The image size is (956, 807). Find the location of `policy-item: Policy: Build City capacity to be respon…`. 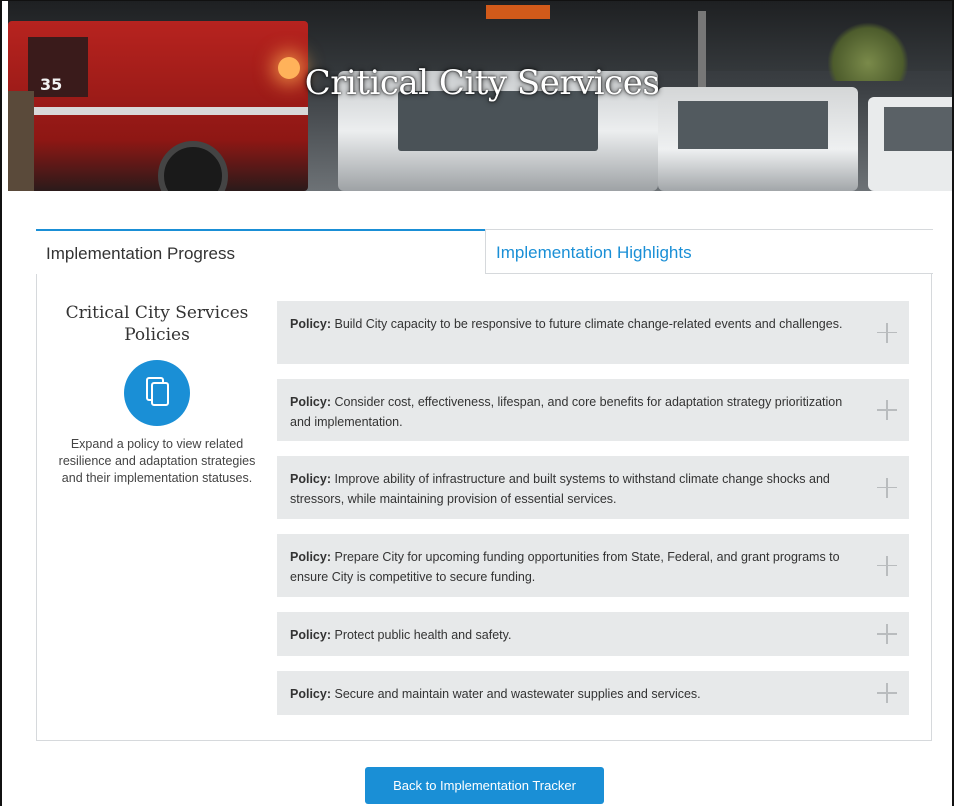

policy-item: Policy: Build City capacity to be respon… is located at coordinates (593, 332).